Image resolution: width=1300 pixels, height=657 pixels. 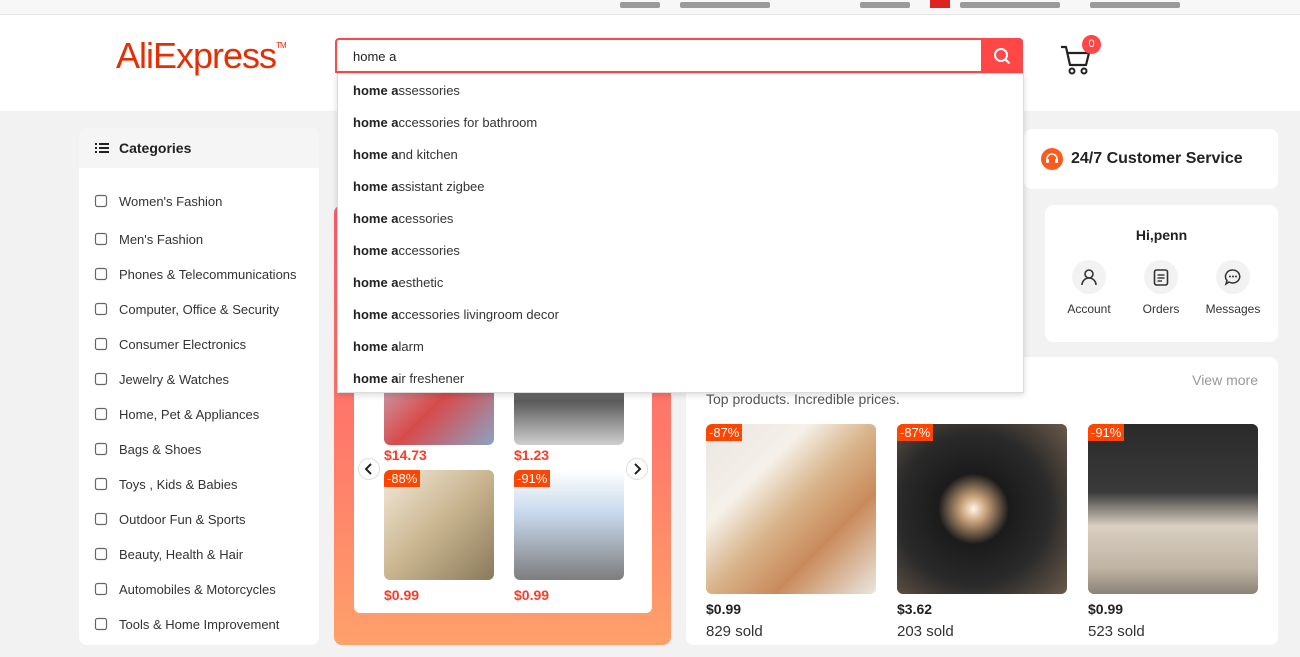 I want to click on category-label: Beauty, Health & Hair, so click(x=181, y=554).